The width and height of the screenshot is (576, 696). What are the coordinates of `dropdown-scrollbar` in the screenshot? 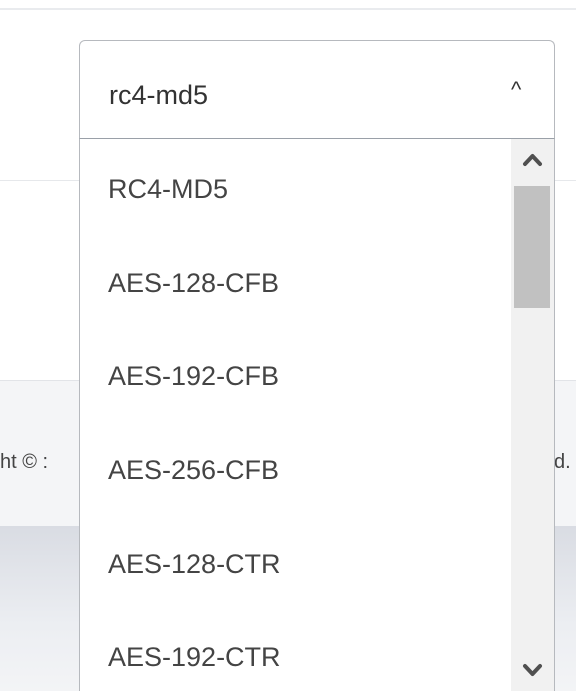 It's located at (532, 415).